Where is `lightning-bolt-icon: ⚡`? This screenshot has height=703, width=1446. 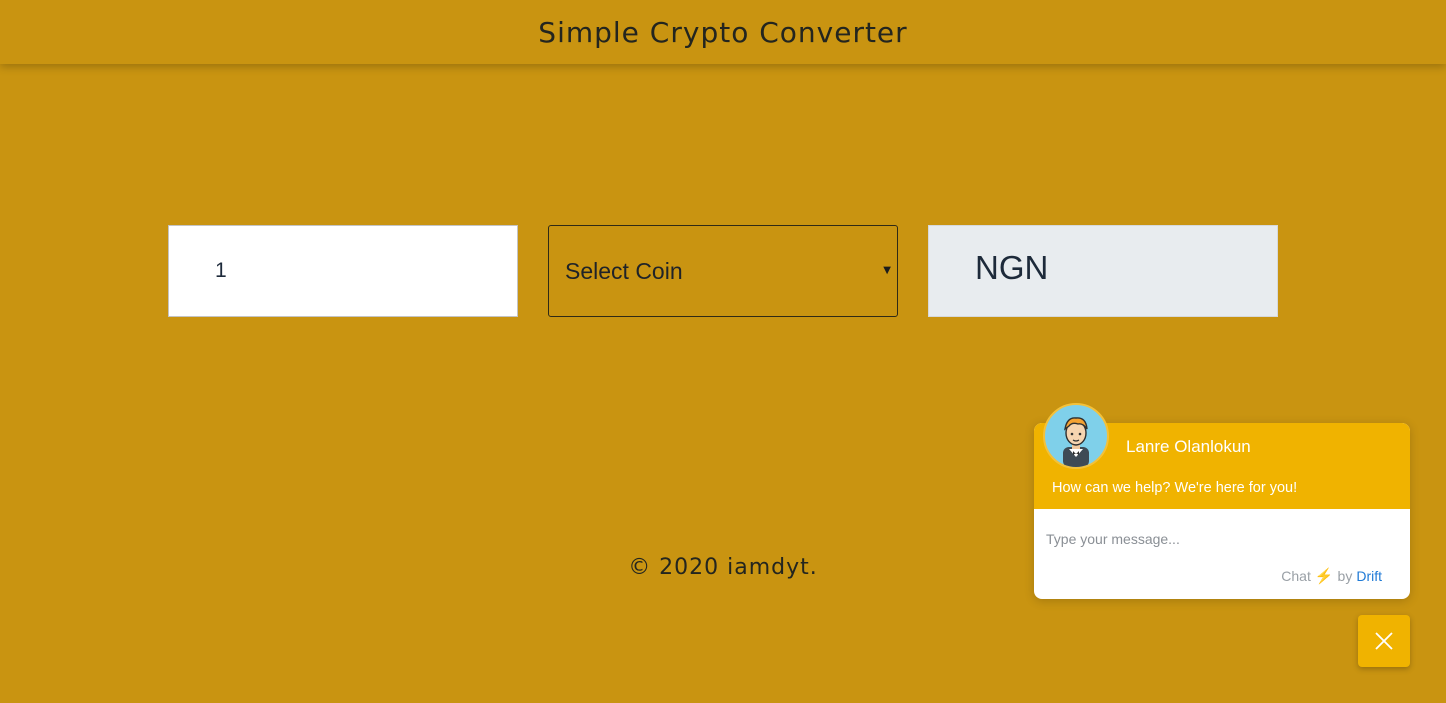 lightning-bolt-icon: ⚡ is located at coordinates (1324, 576).